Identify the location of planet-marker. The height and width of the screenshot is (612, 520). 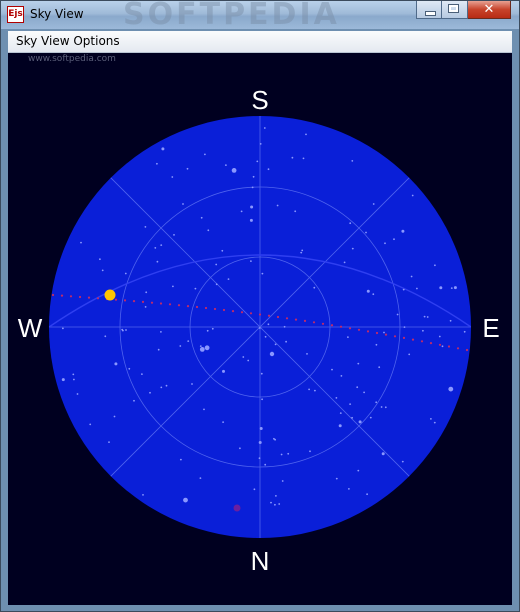
(237, 508).